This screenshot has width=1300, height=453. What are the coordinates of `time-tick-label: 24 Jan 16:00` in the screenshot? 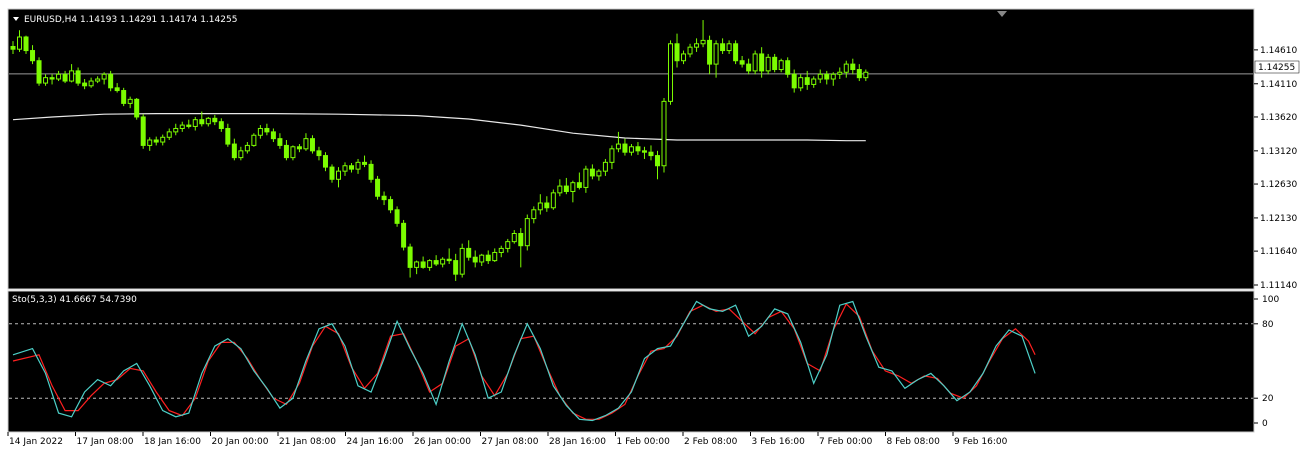 It's located at (375, 442).